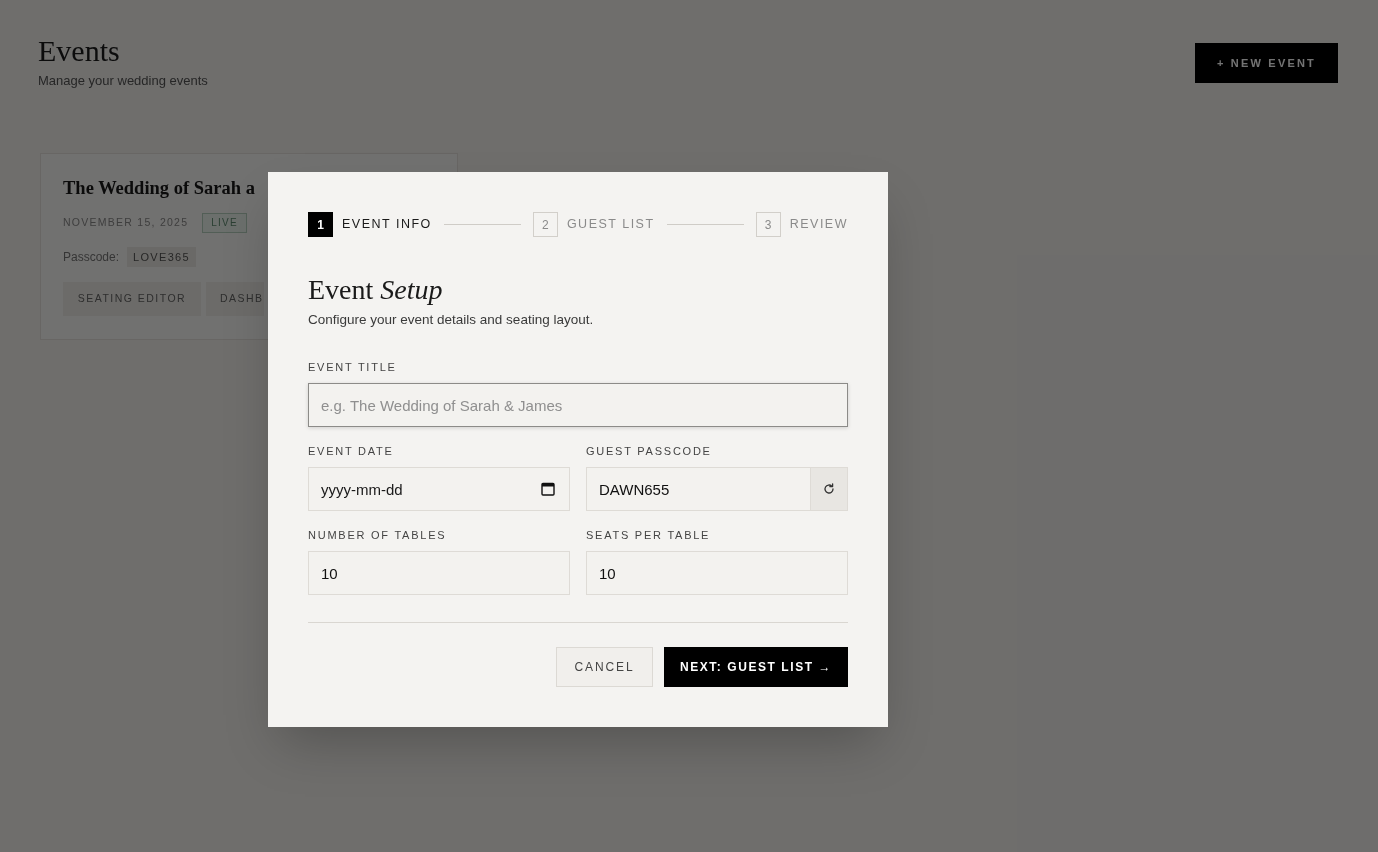 Image resolution: width=1378 pixels, height=852 pixels. What do you see at coordinates (387, 225) in the screenshot?
I see `step-label: EVENT INFO` at bounding box center [387, 225].